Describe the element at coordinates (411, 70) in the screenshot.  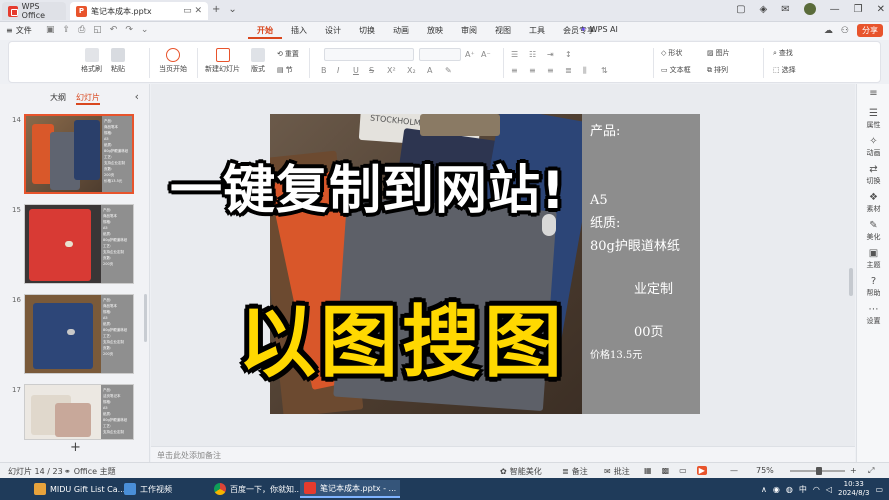
I see `subscript-icon: X₂` at that location.